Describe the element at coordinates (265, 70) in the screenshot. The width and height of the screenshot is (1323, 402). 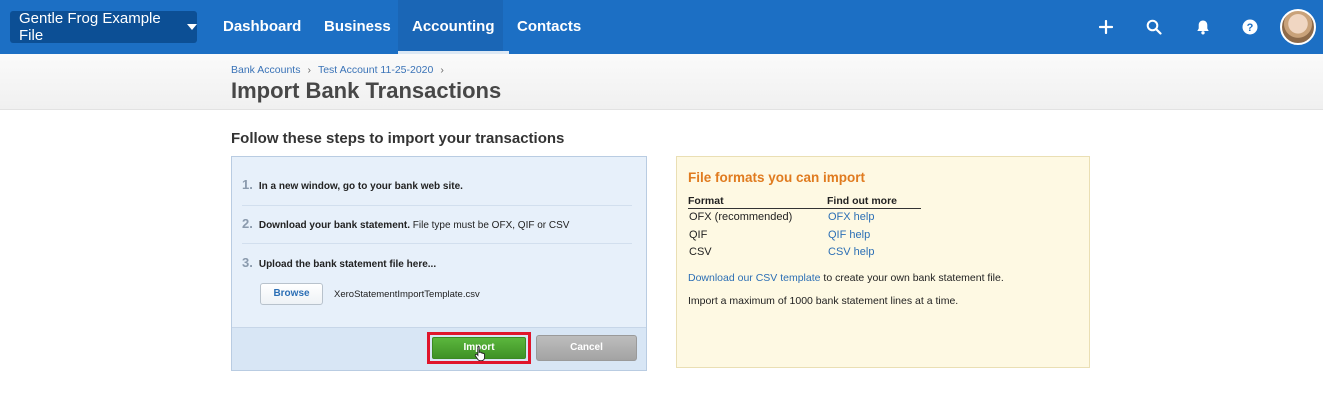
I see `breadcrumb-bank-accounts: Bank Accounts` at that location.